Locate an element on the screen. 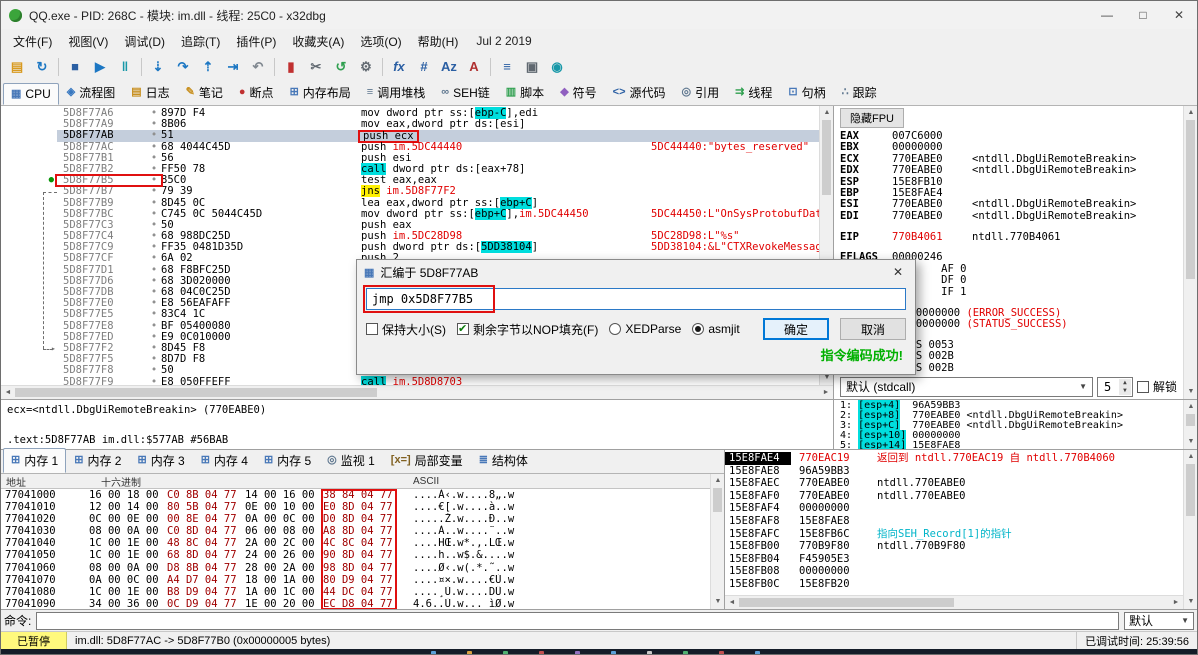 This screenshot has height=655, width=1198. stack-row: 15E8FAF8 15E8FAE8 is located at coordinates (954, 521).